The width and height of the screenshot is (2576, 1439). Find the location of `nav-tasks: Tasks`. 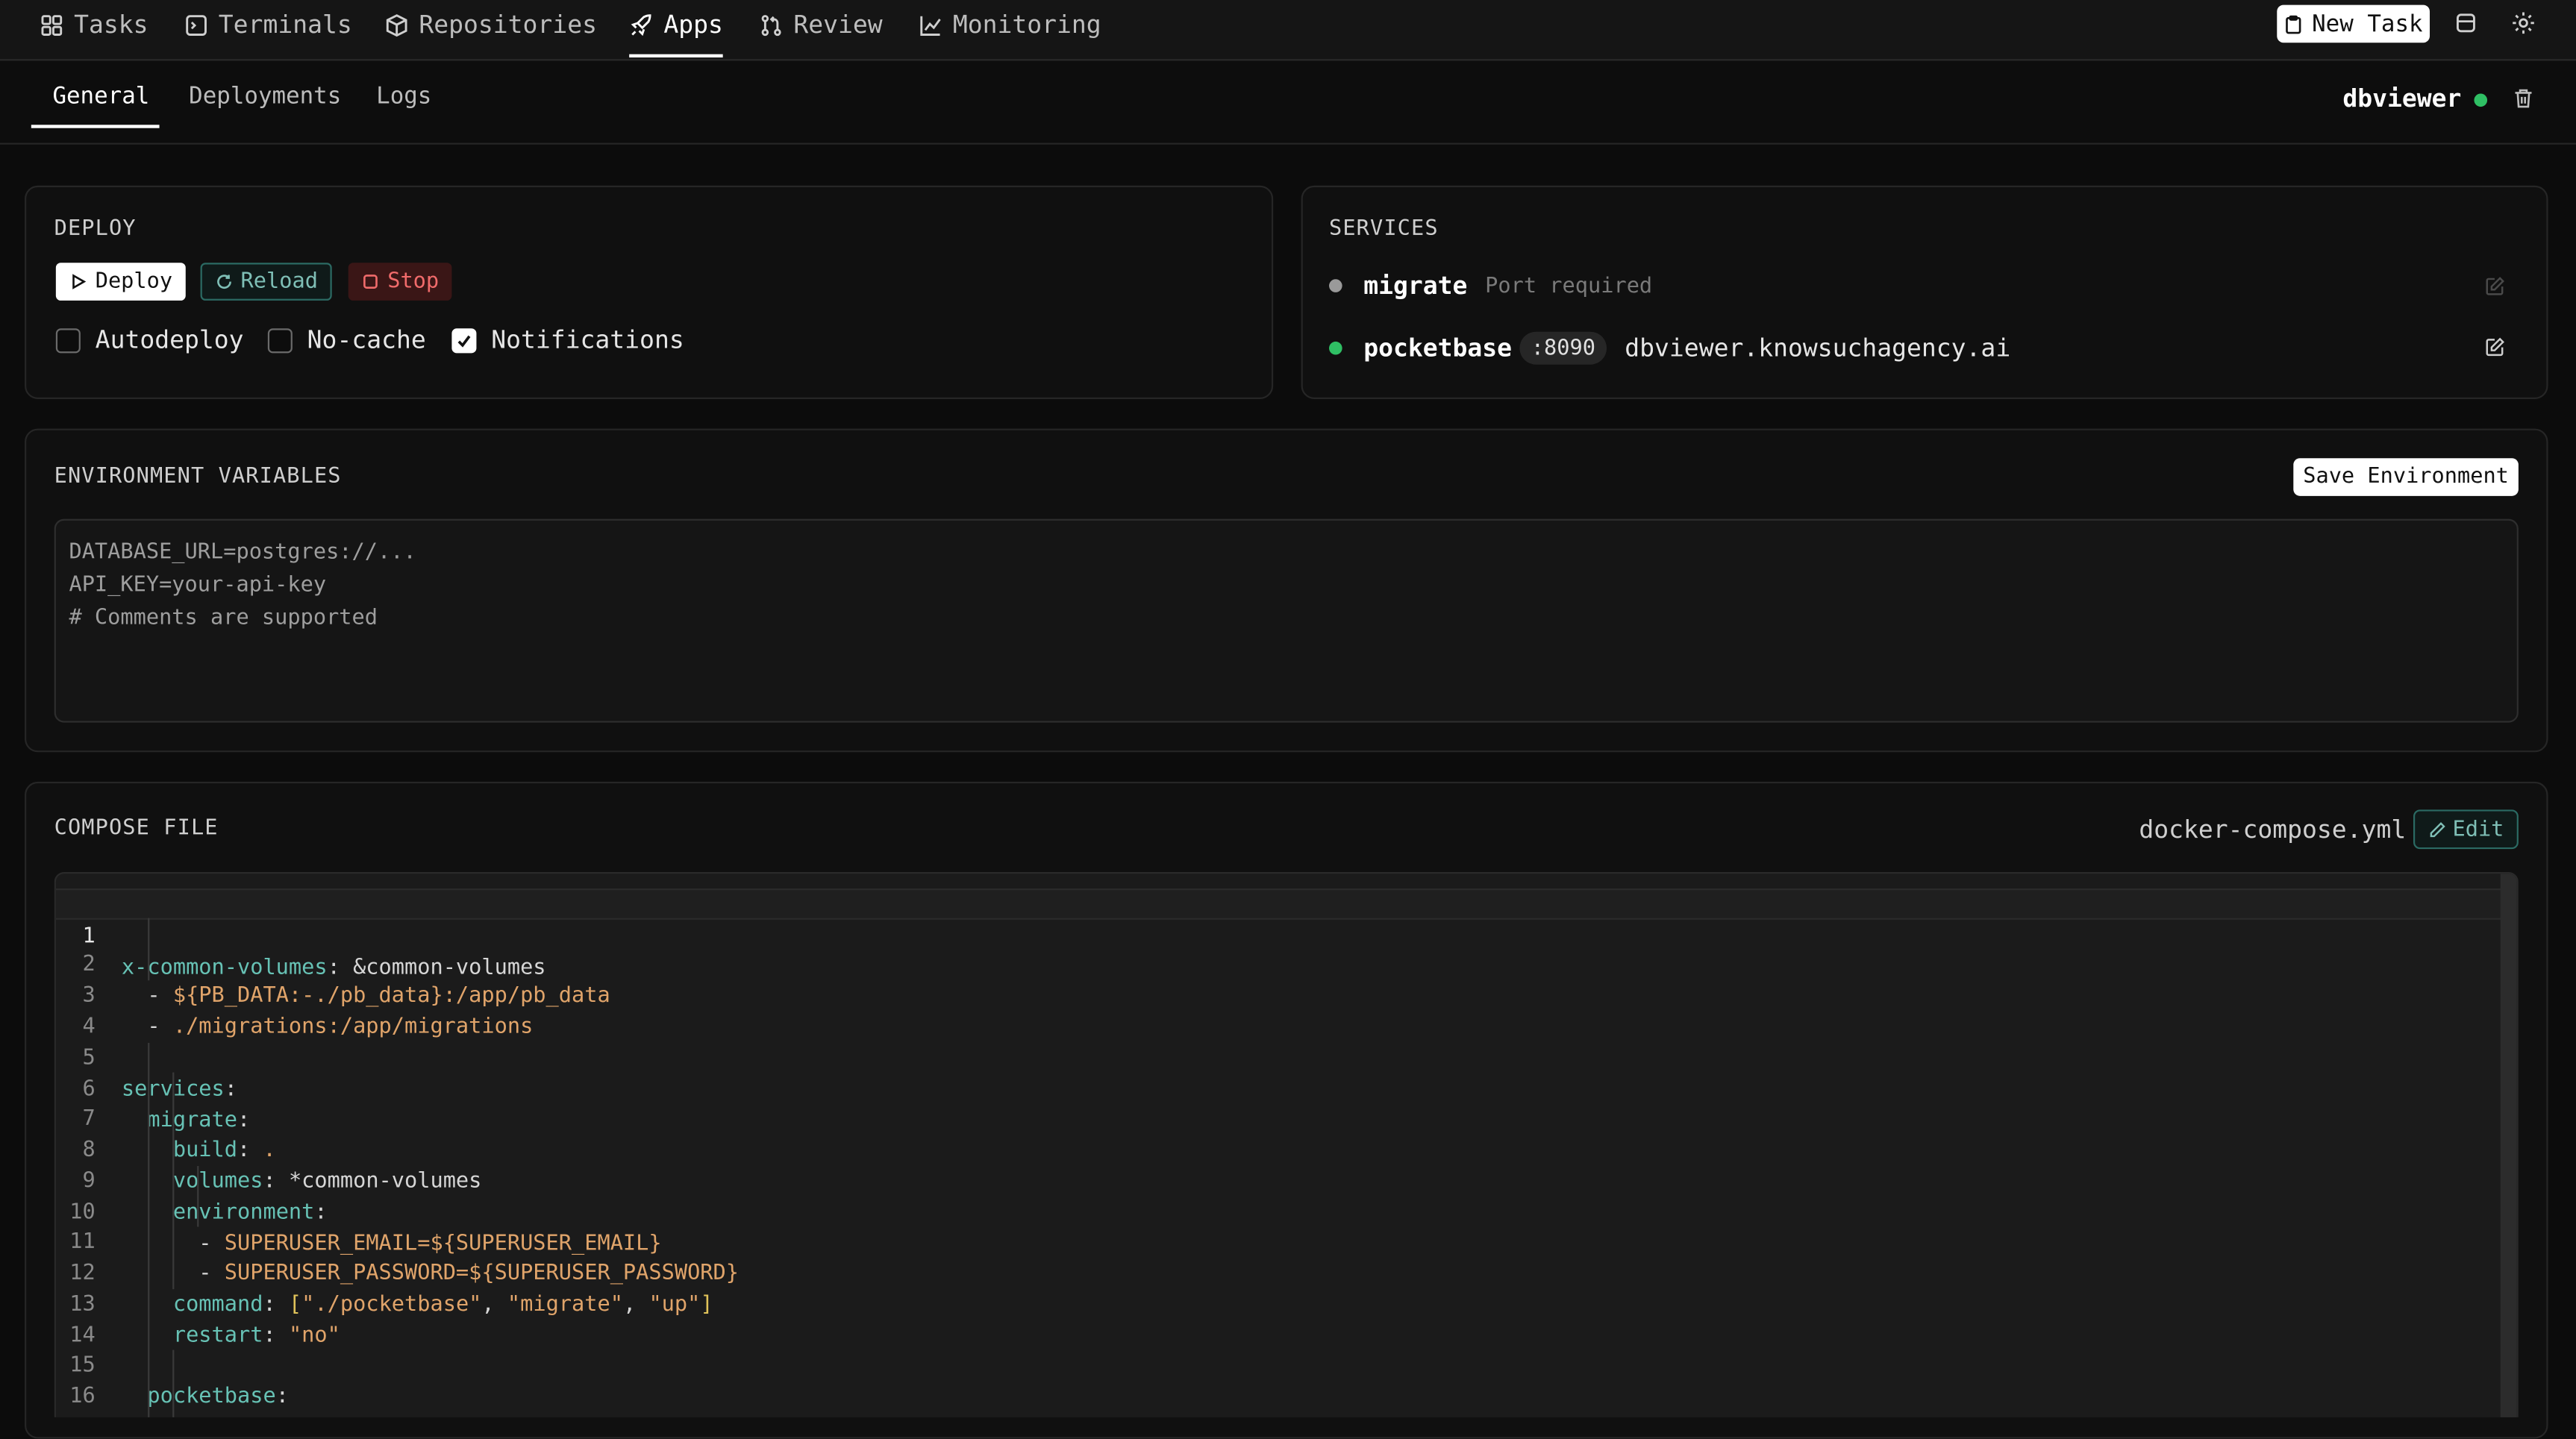

nav-tasks: Tasks is located at coordinates (94, 24).